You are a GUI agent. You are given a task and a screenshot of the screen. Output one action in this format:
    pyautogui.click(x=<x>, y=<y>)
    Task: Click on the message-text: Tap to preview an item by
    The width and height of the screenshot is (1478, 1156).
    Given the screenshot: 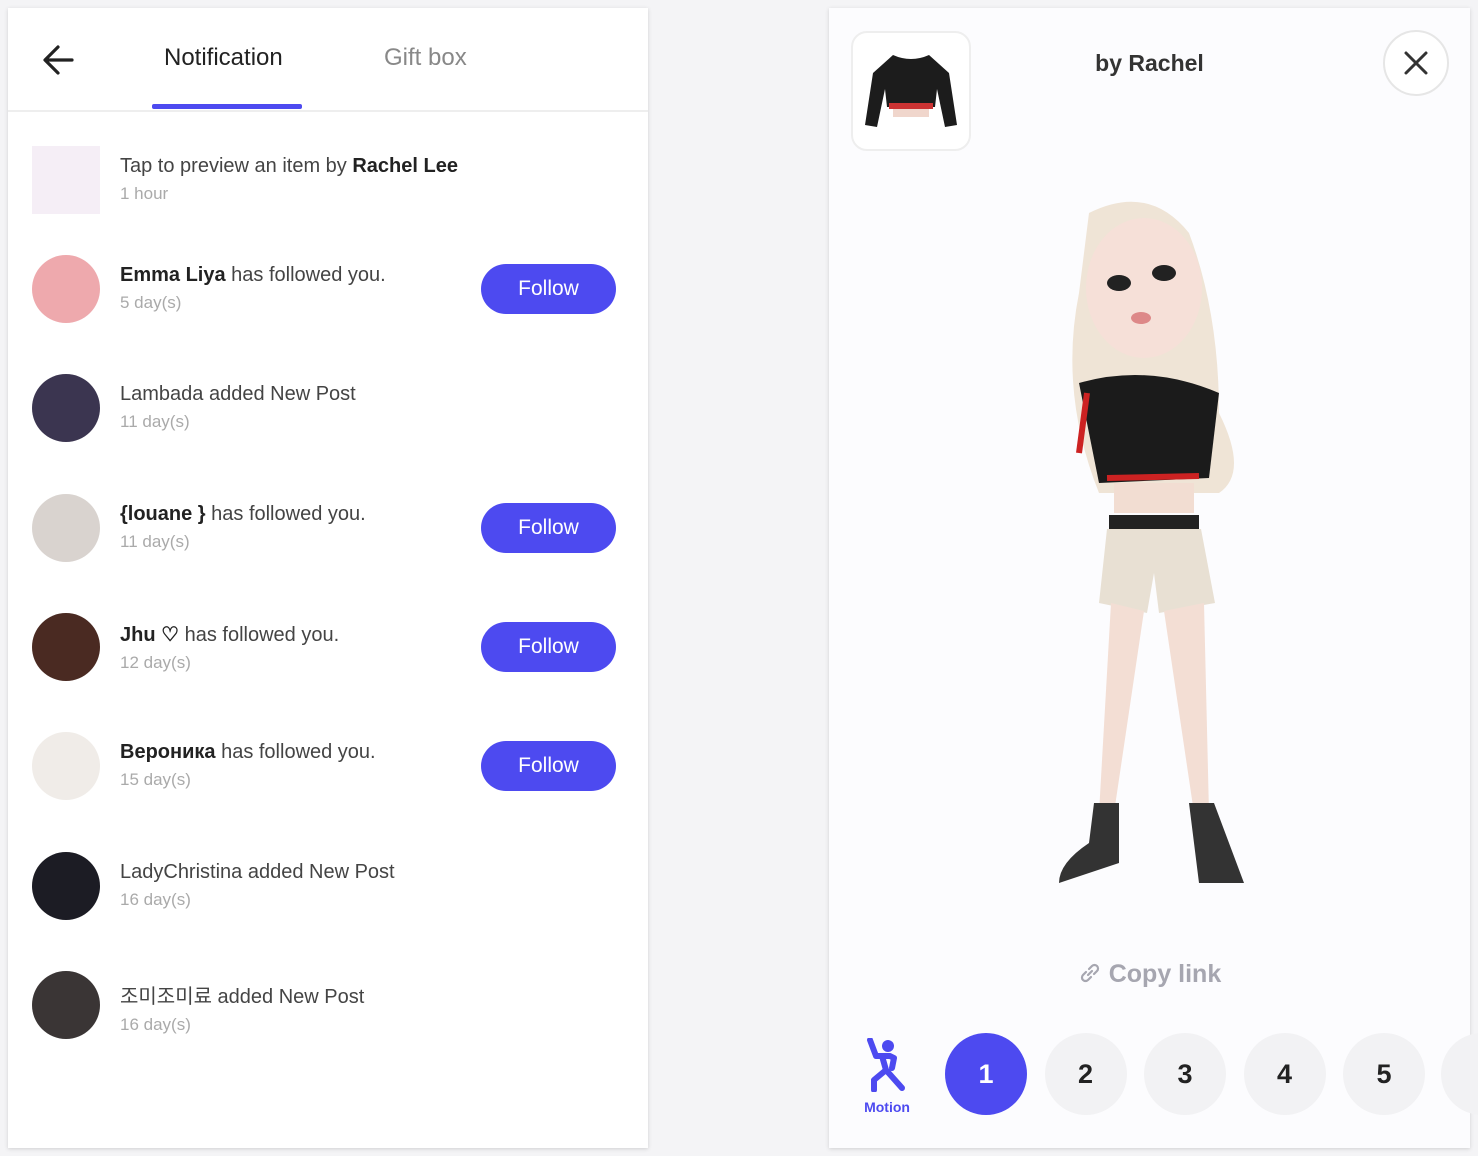 What is the action you would take?
    pyautogui.click(x=236, y=166)
    